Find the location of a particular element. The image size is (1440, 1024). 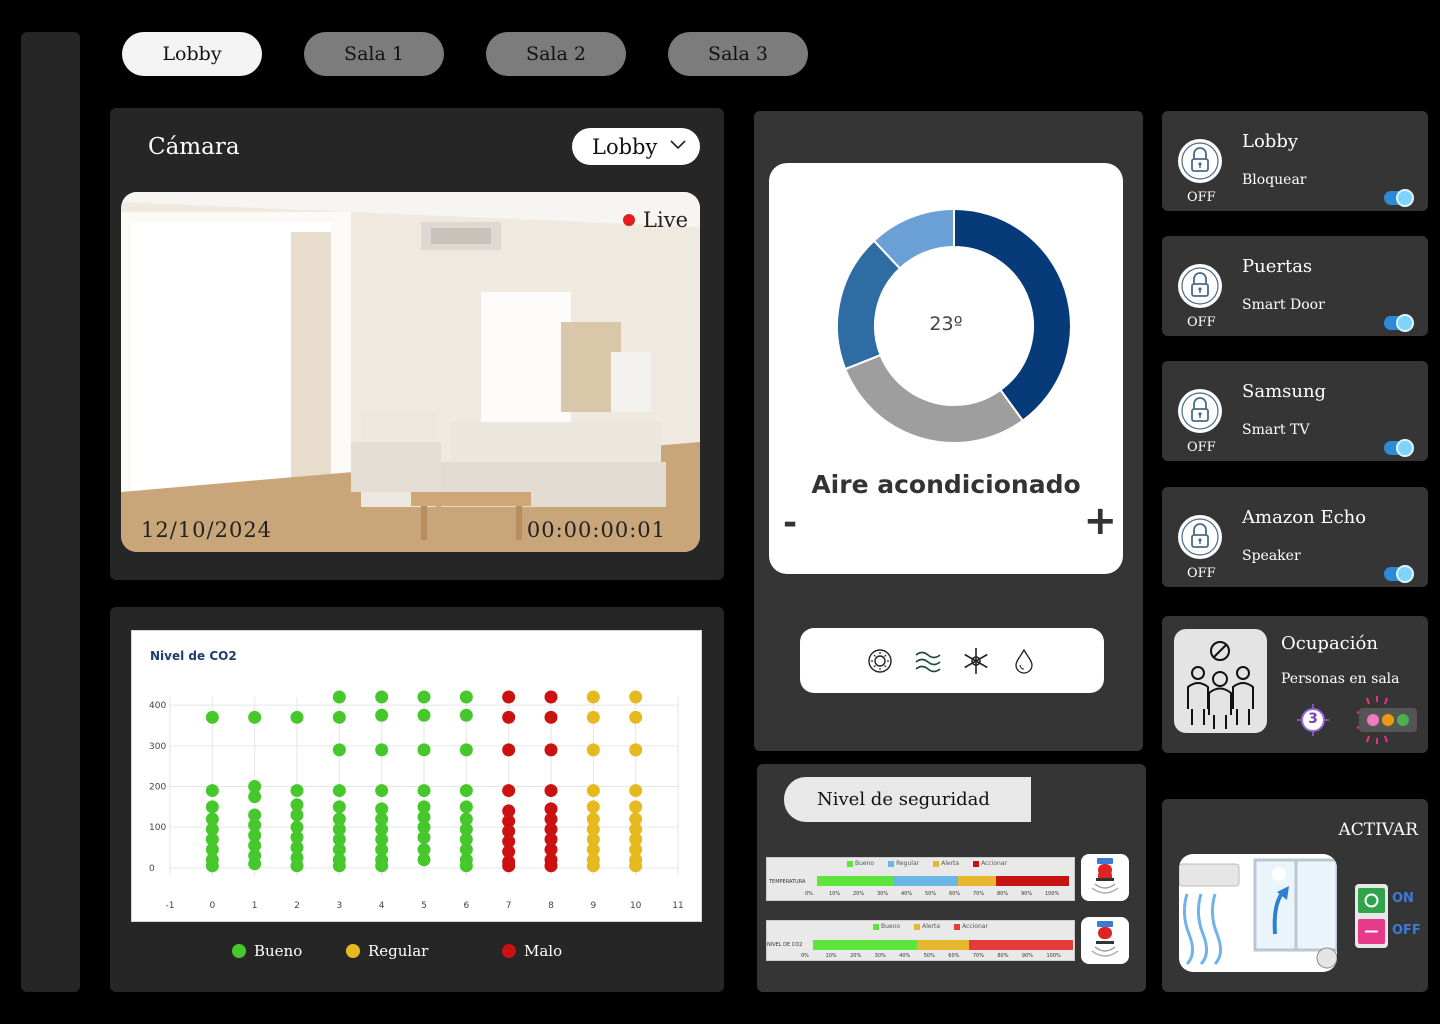

legend-label: Bueno is located at coordinates (278, 951).